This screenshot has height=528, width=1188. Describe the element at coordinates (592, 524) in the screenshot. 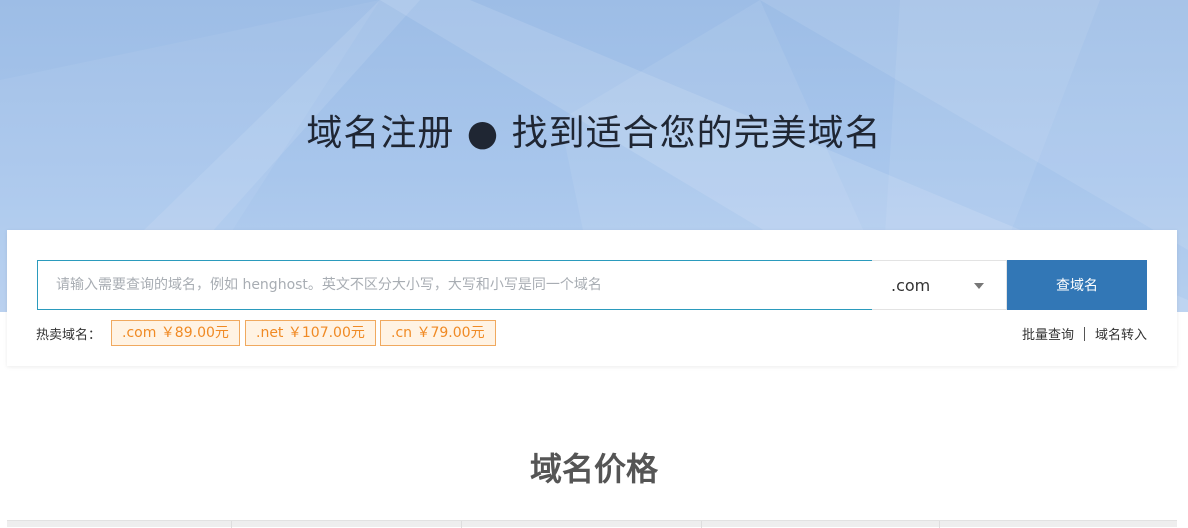

I see `price-table-header` at that location.